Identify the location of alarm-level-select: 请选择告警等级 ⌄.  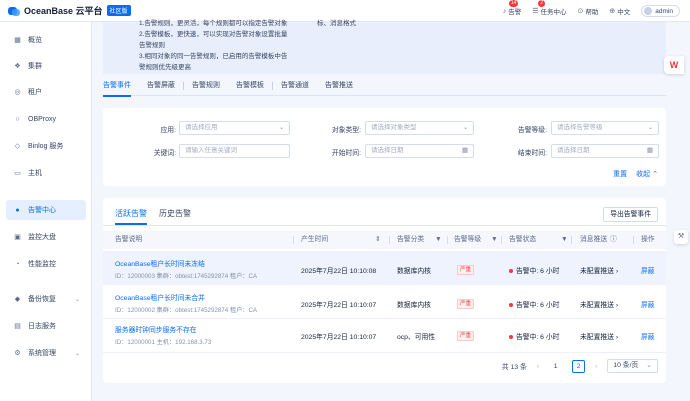
(605, 128).